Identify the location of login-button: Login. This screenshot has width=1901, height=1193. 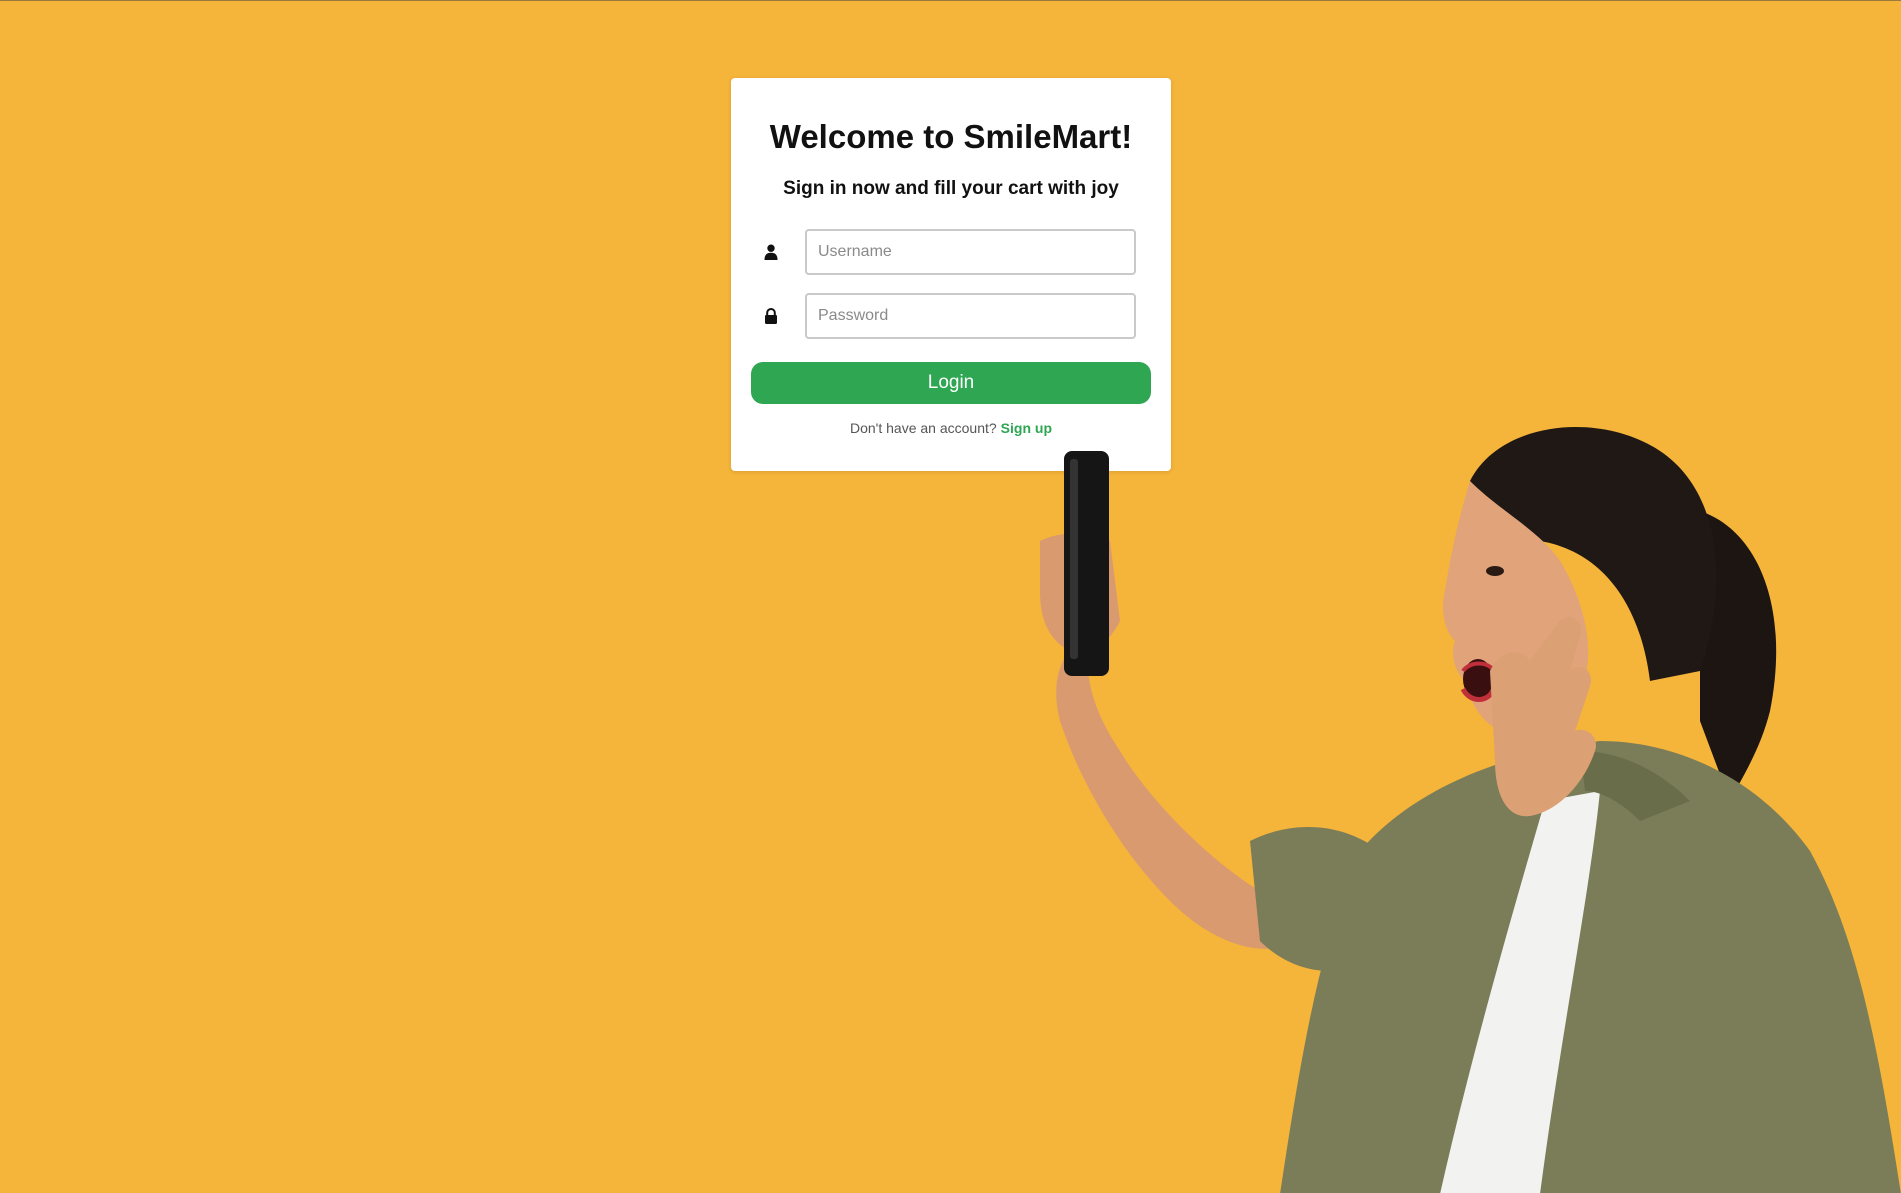
(951, 383).